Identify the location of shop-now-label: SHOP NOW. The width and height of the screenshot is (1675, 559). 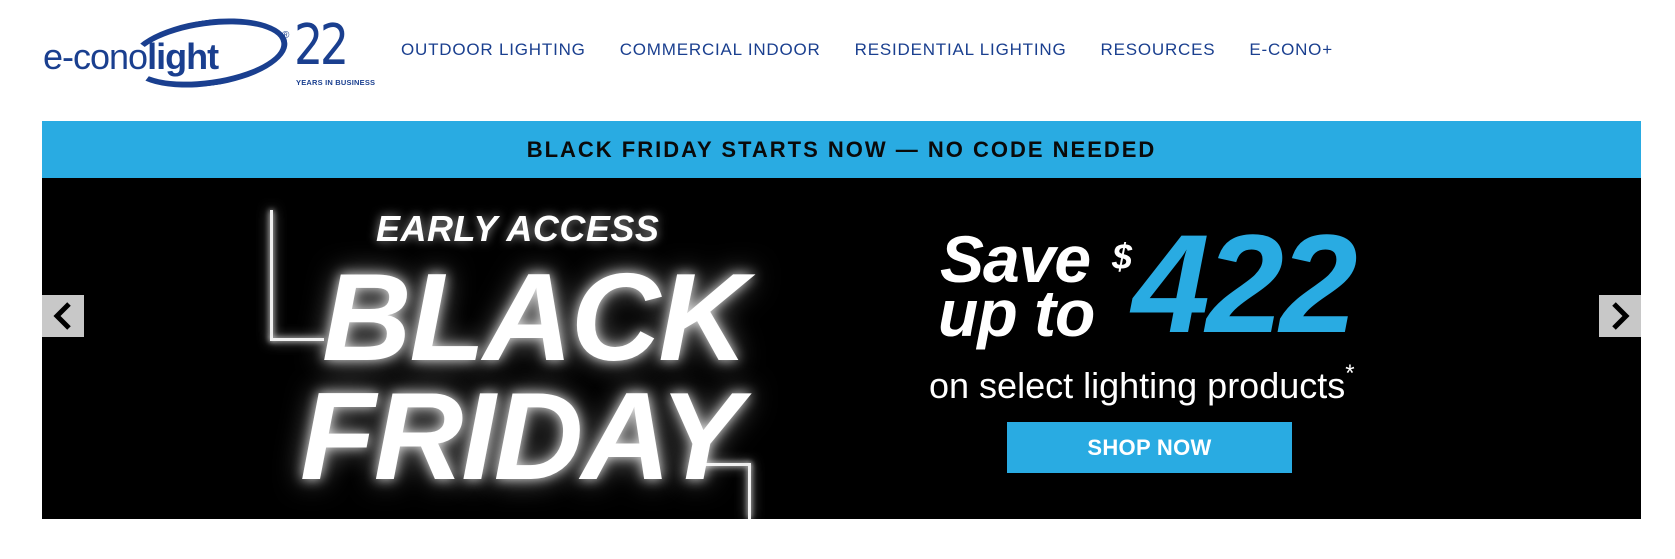
(1149, 447).